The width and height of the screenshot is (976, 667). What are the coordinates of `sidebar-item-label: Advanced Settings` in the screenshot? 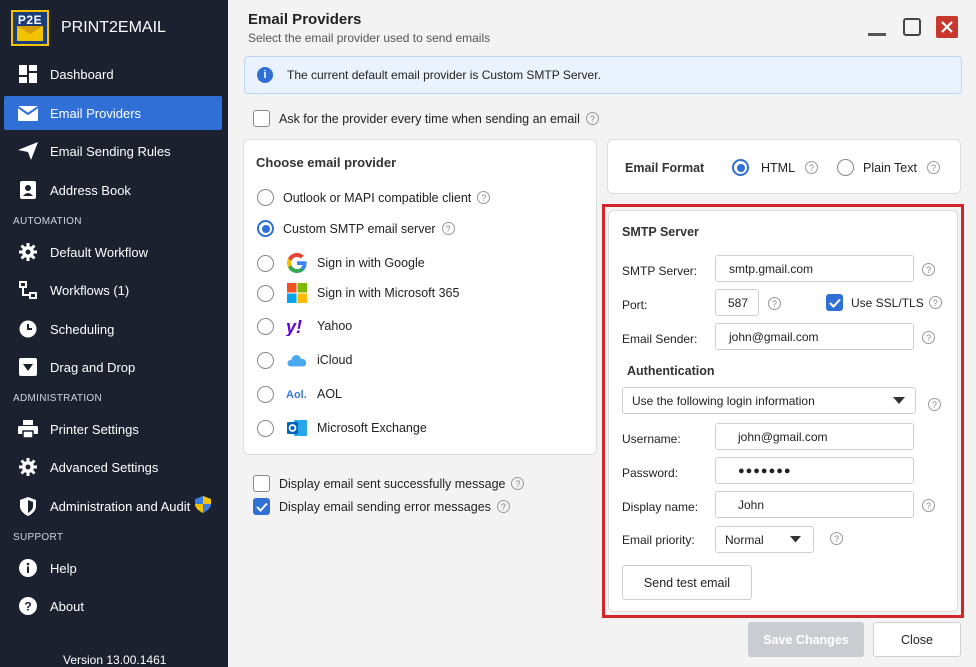 It's located at (104, 467).